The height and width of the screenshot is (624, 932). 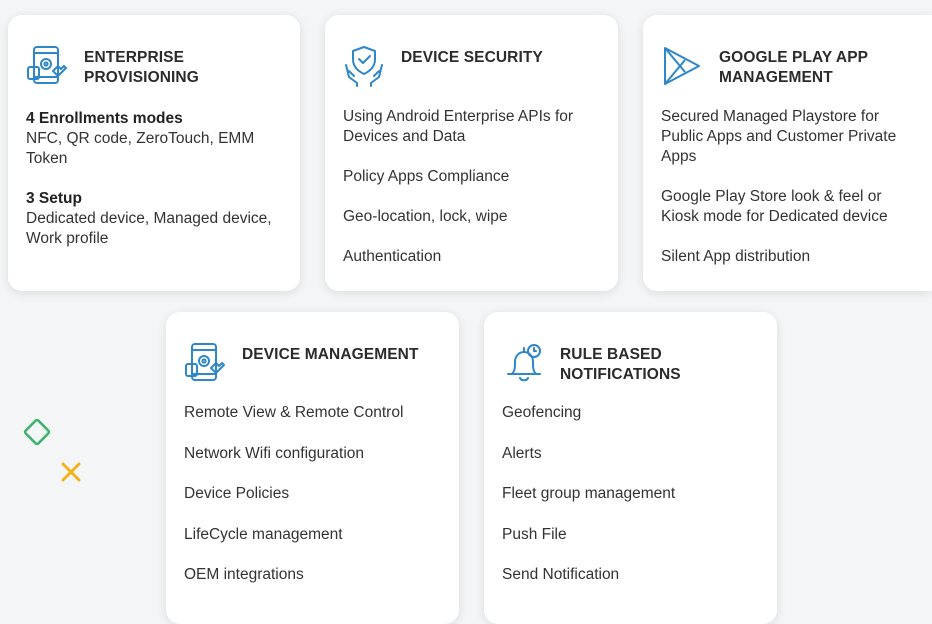 What do you see at coordinates (294, 412) in the screenshot?
I see `list-item: Remote View & Remote Control` at bounding box center [294, 412].